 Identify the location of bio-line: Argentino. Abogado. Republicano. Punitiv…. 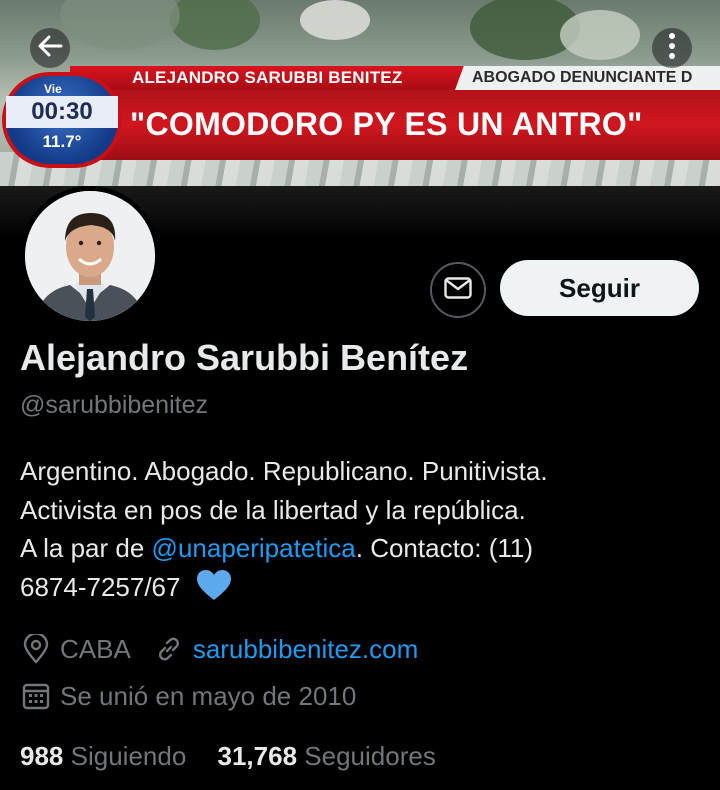
(284, 471).